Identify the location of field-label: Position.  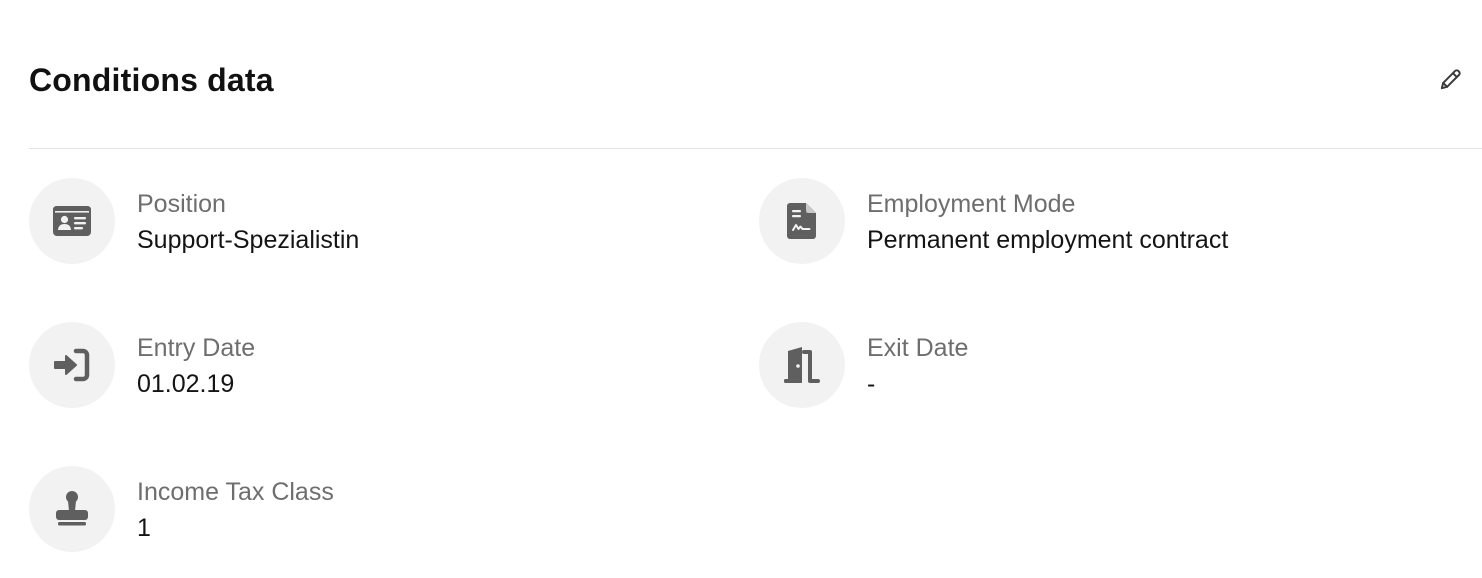
(181, 204).